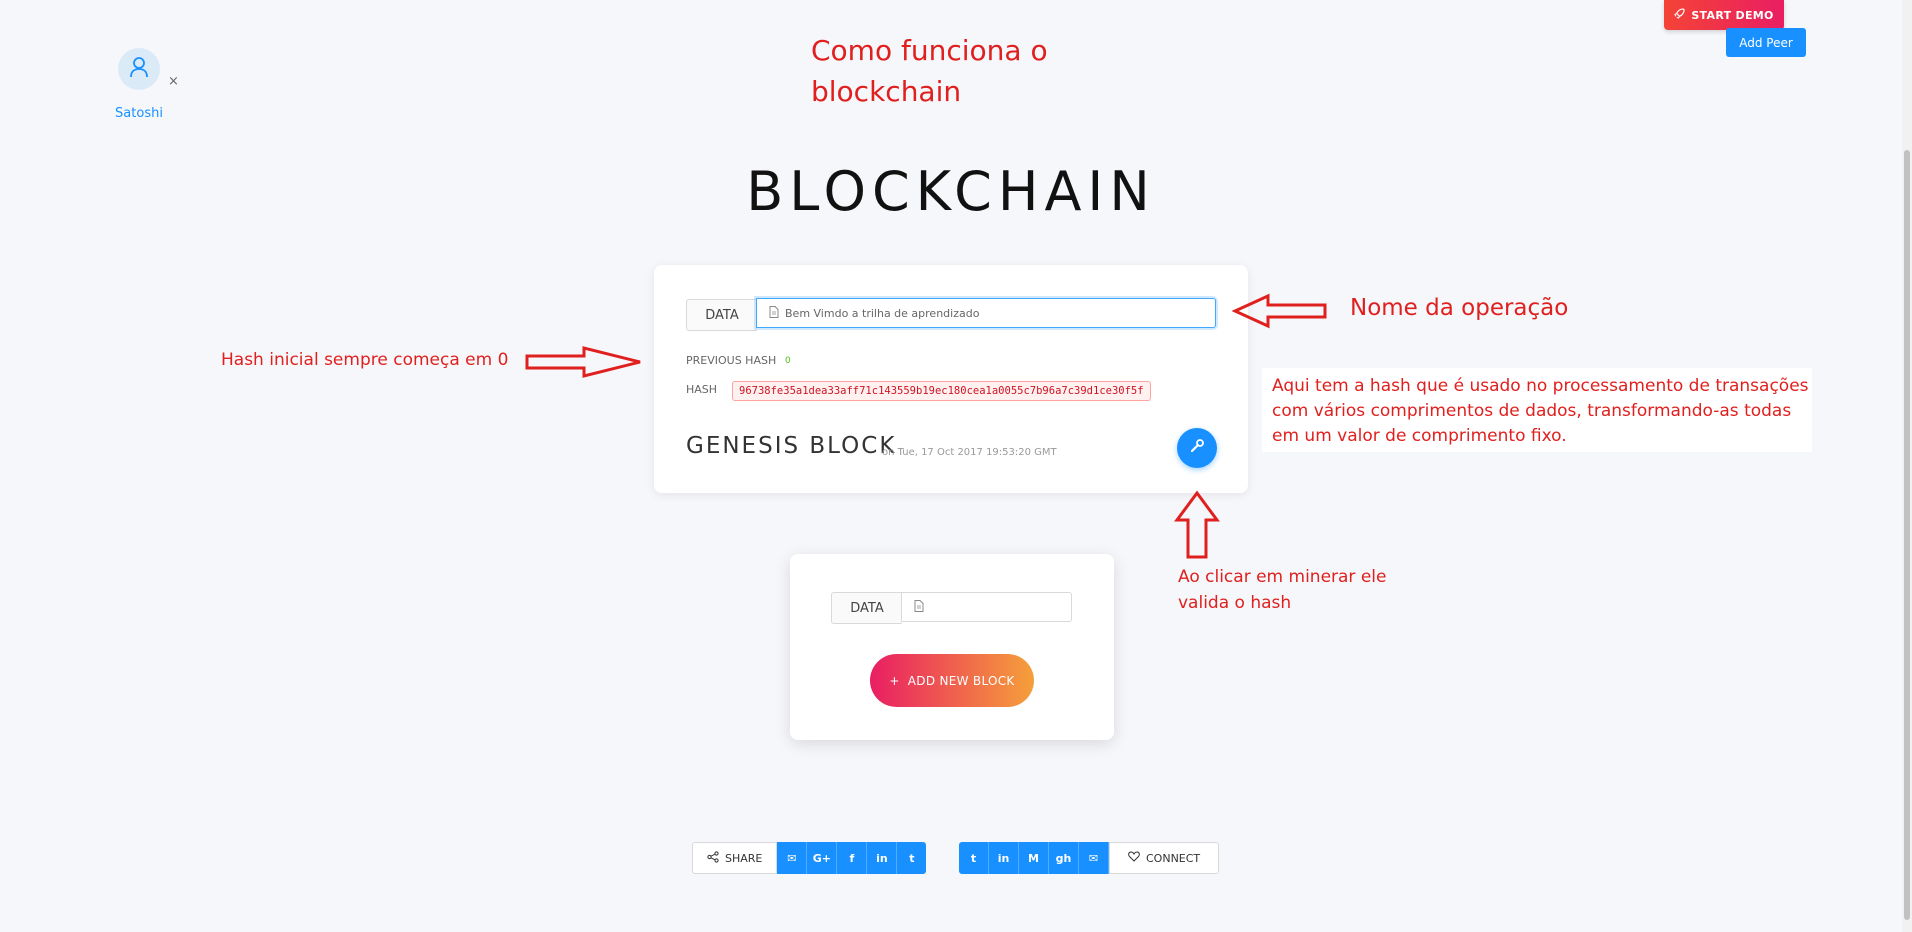 The height and width of the screenshot is (932, 1912). What do you see at coordinates (731, 360) in the screenshot?
I see `previous-hash-label: PREVIOUS HASH` at bounding box center [731, 360].